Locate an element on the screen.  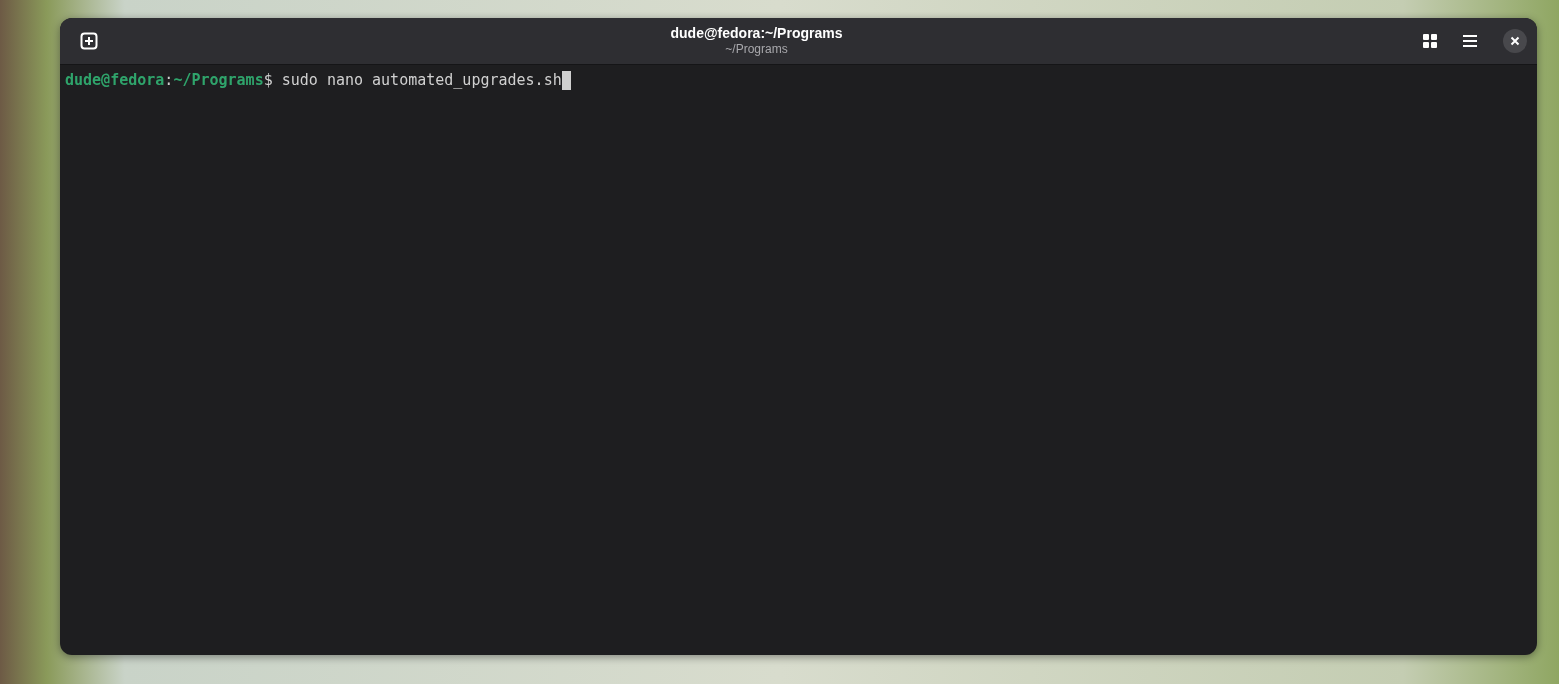
plus-square-icon is located at coordinates (89, 41).